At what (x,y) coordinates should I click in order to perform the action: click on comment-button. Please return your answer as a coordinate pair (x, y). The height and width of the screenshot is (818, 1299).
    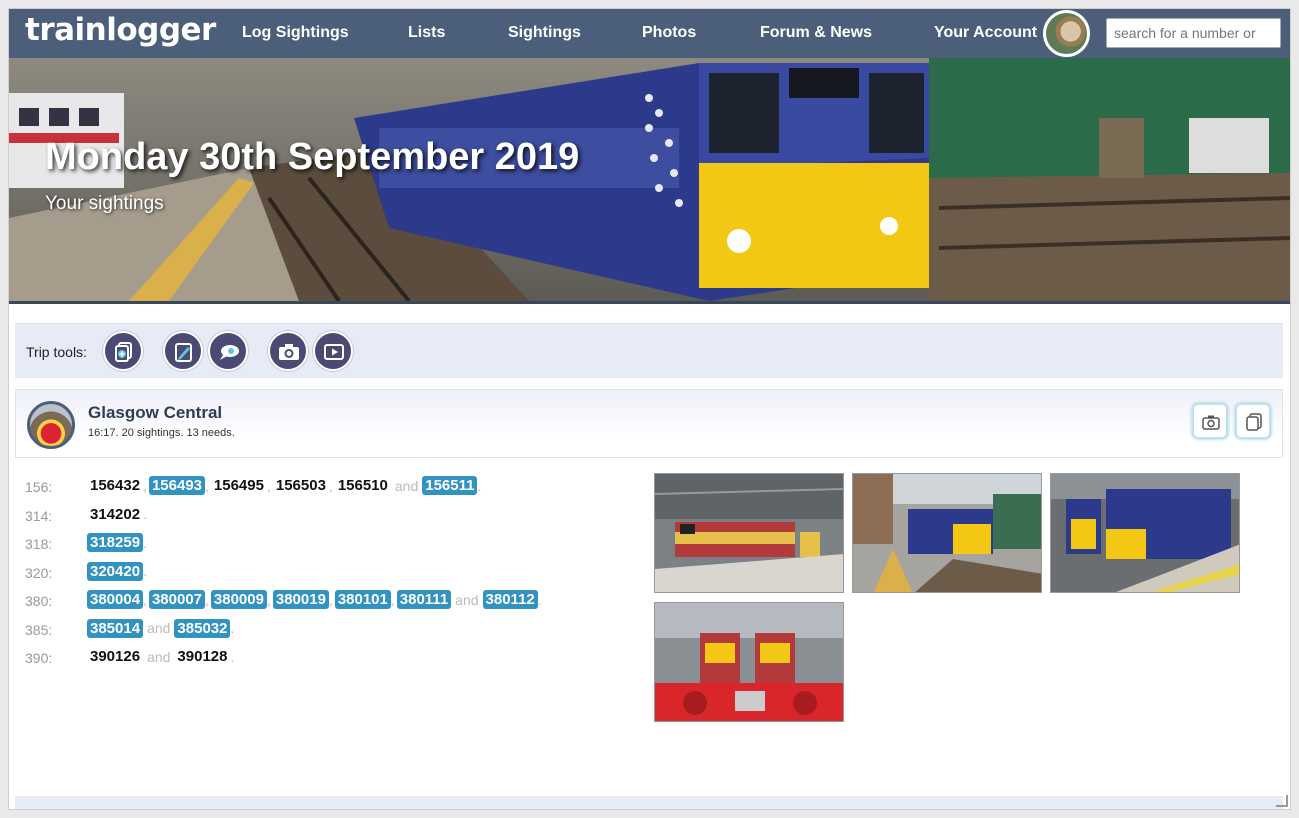
    Looking at the image, I should click on (228, 351).